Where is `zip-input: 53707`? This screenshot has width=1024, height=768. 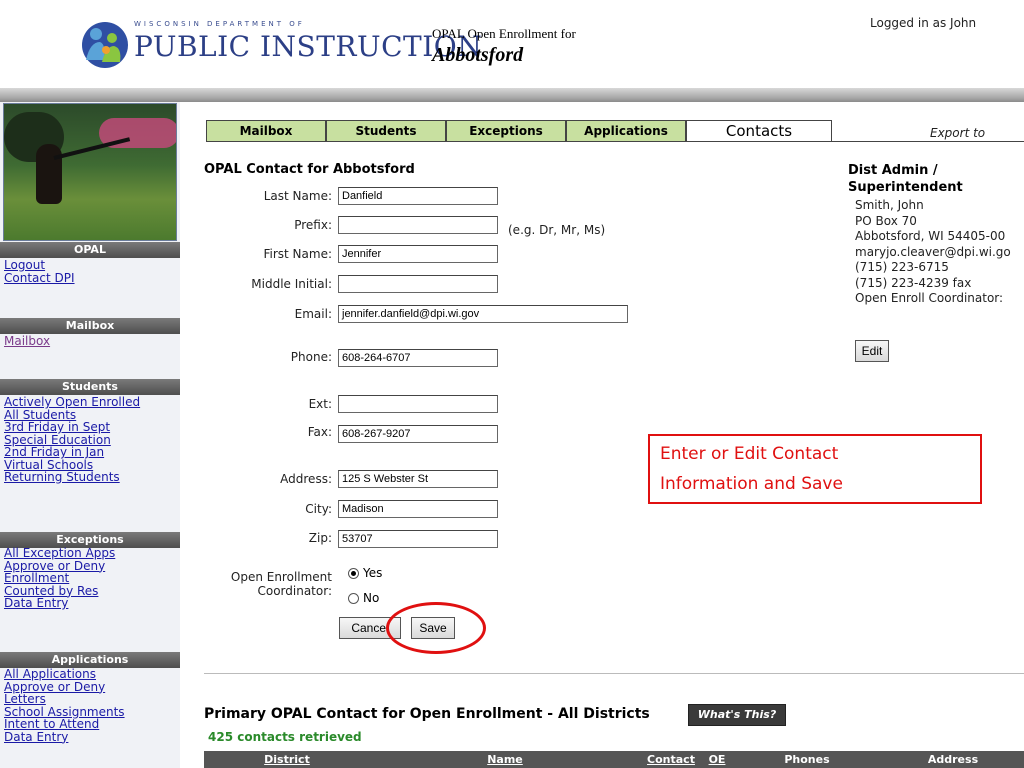 zip-input: 53707 is located at coordinates (418, 539).